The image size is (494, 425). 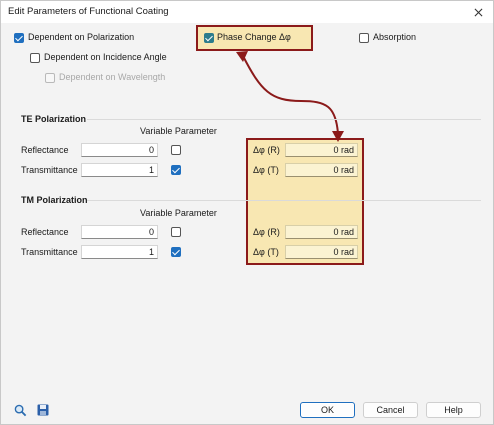 I want to click on te-phase-t-input: 0 rad, so click(x=321, y=170).